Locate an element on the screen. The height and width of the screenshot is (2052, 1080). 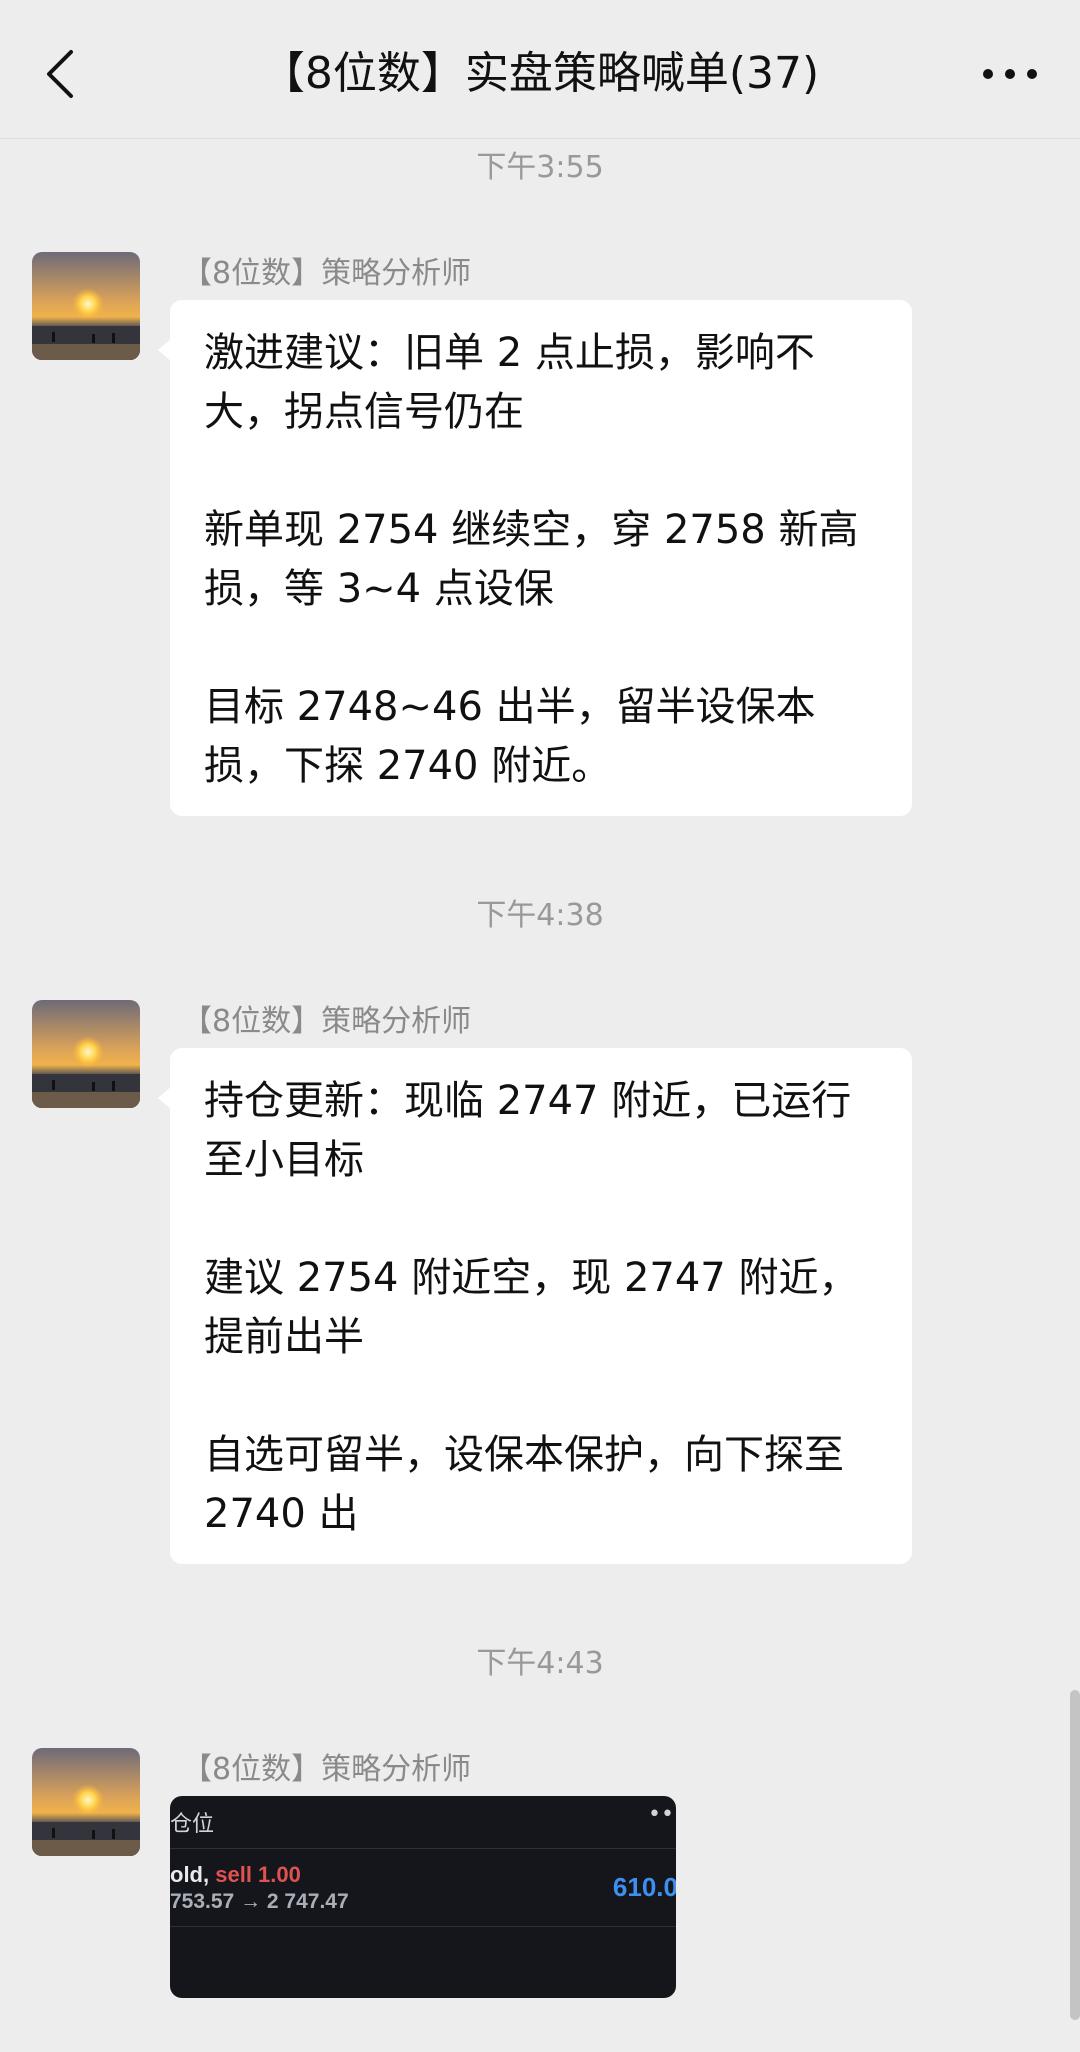
divider is located at coordinates (423, 1926).